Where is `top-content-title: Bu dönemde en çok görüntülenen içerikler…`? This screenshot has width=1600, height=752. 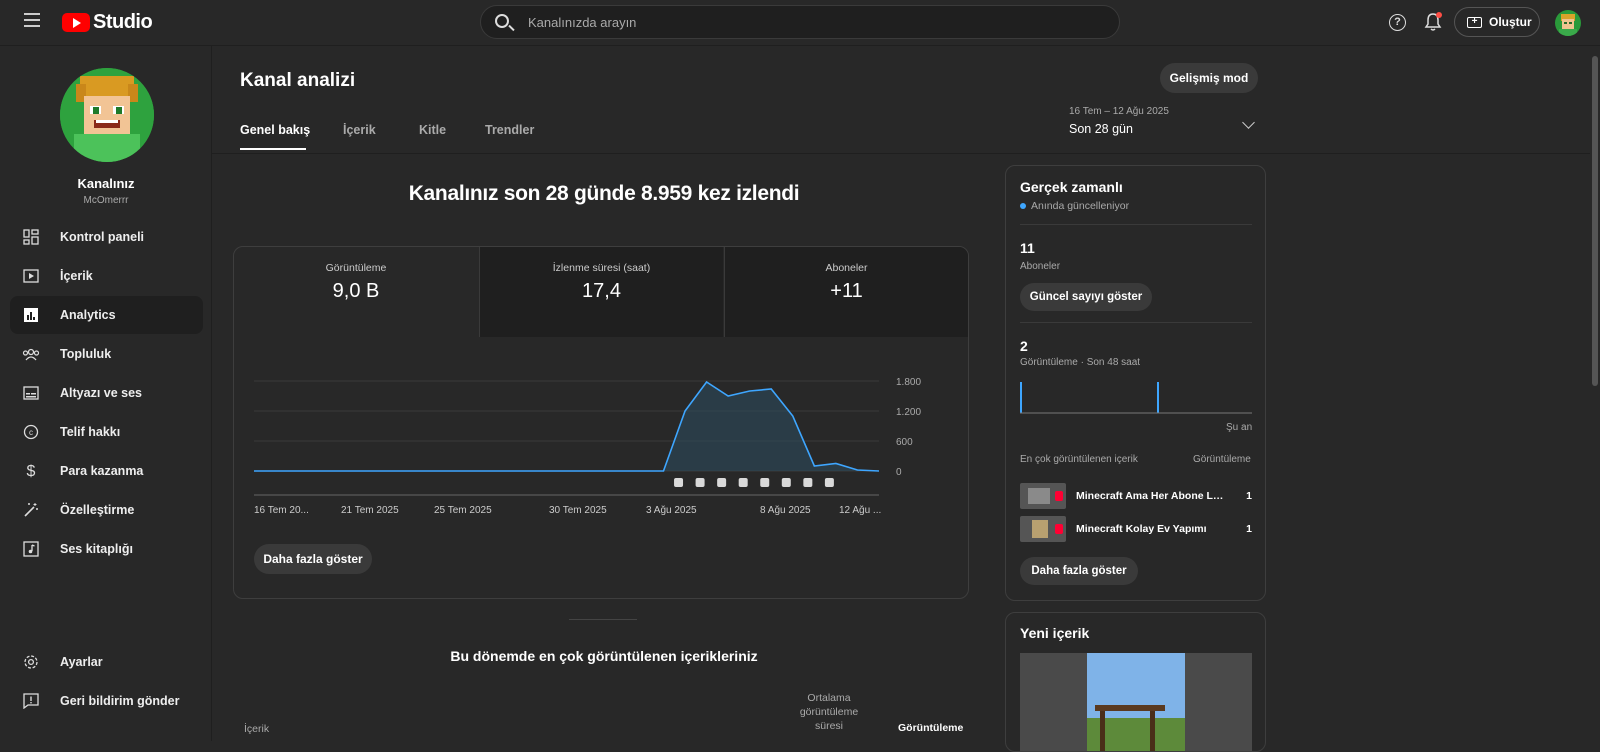
top-content-title: Bu dönemde en çok görüntülenen içerikler… is located at coordinates (604, 656).